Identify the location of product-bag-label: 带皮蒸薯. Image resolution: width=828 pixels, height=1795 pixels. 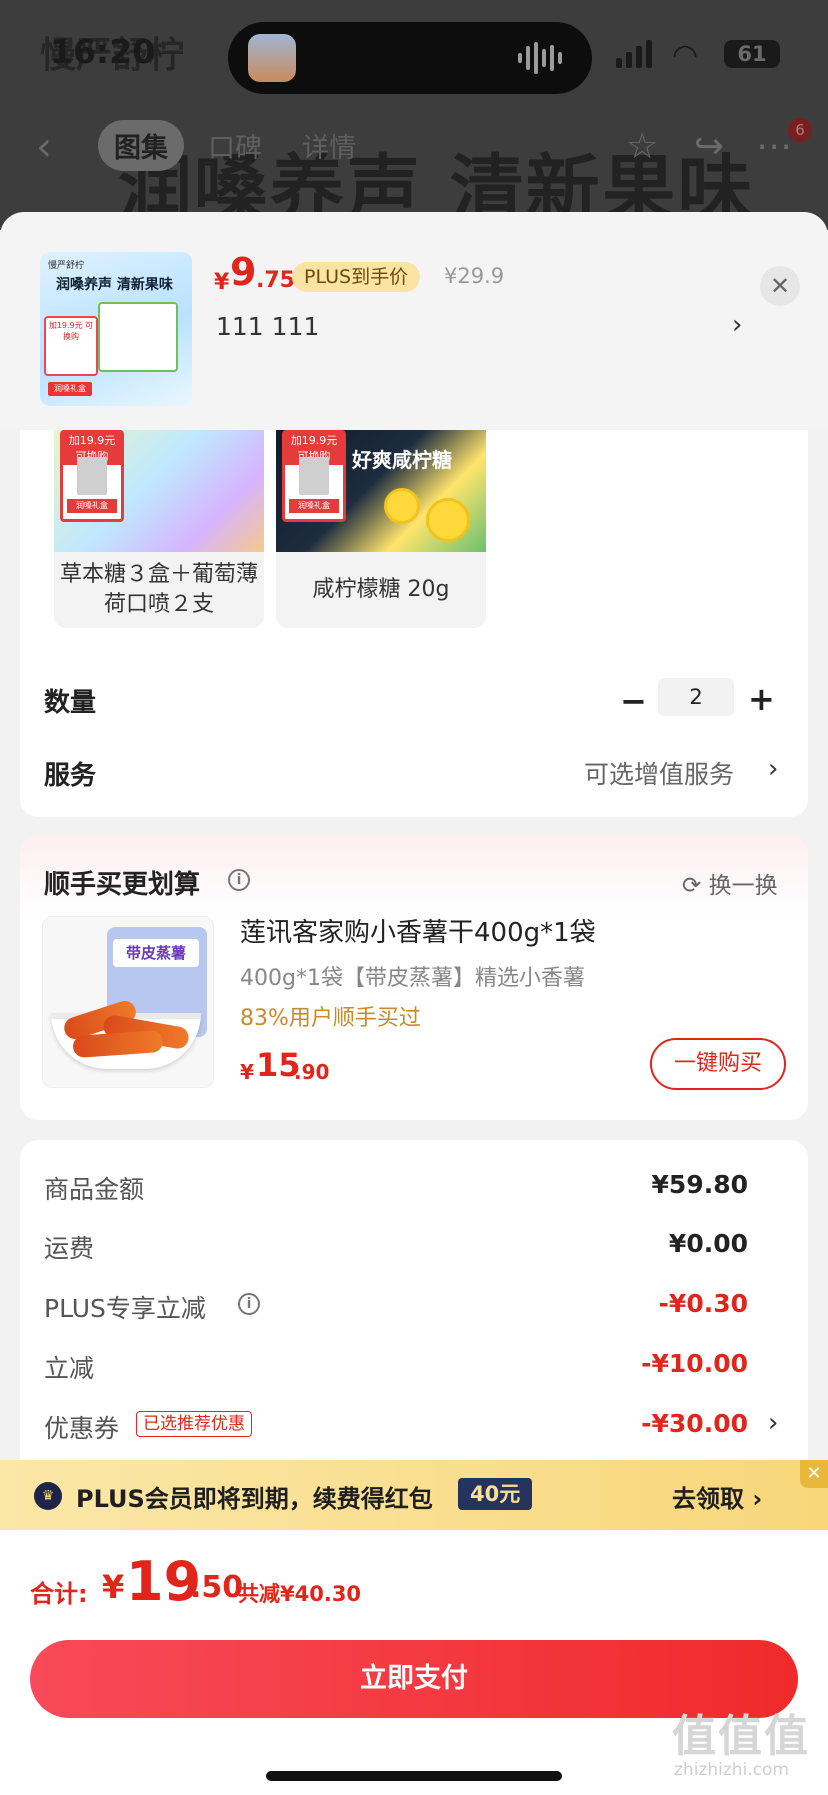
(156, 953).